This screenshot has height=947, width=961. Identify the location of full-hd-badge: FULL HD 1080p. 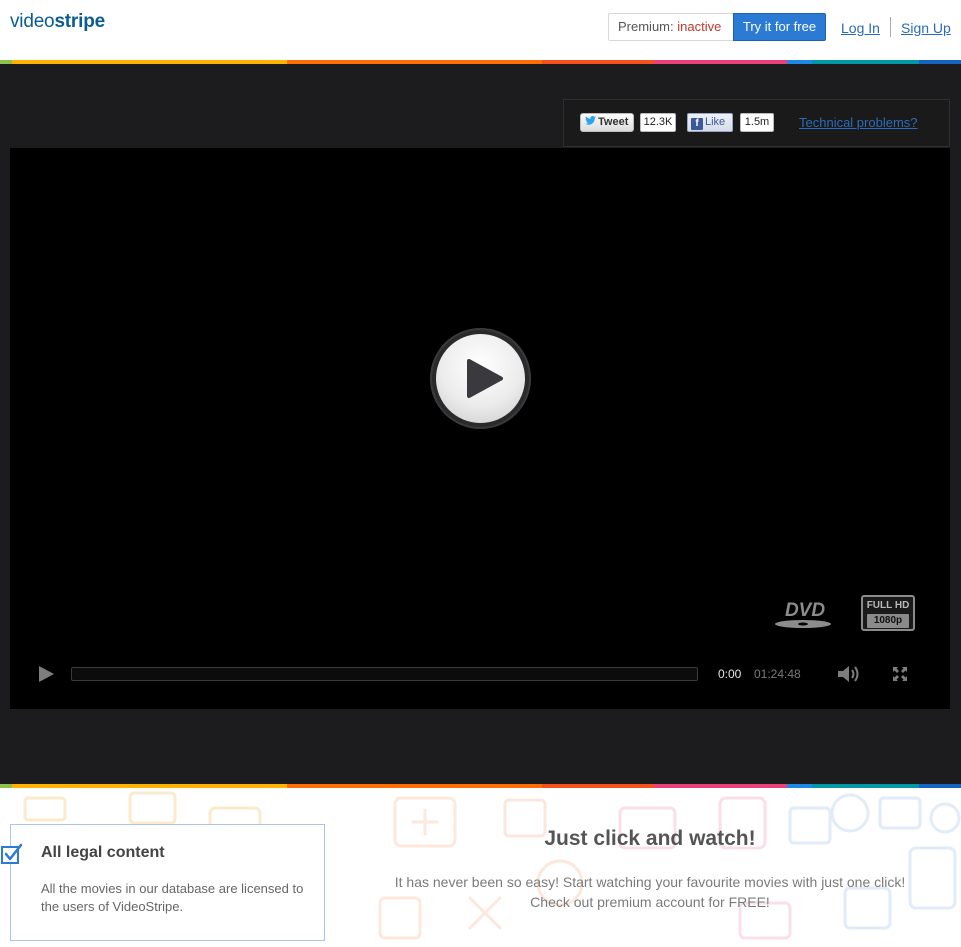
(888, 613).